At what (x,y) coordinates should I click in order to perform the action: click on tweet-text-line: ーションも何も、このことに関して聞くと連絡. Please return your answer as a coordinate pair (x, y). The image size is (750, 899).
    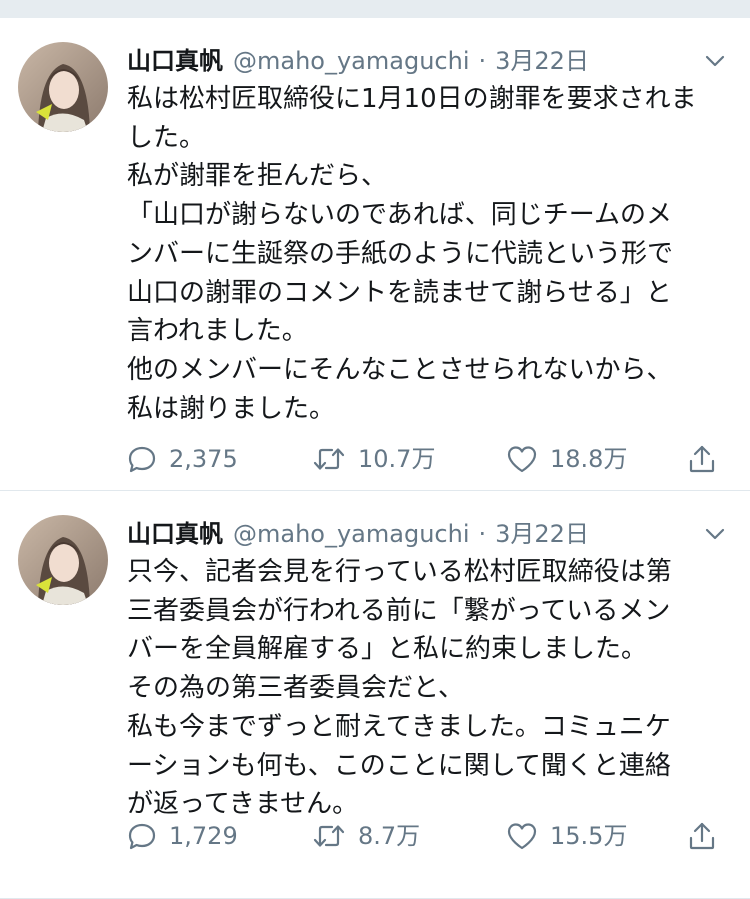
    Looking at the image, I should click on (399, 765).